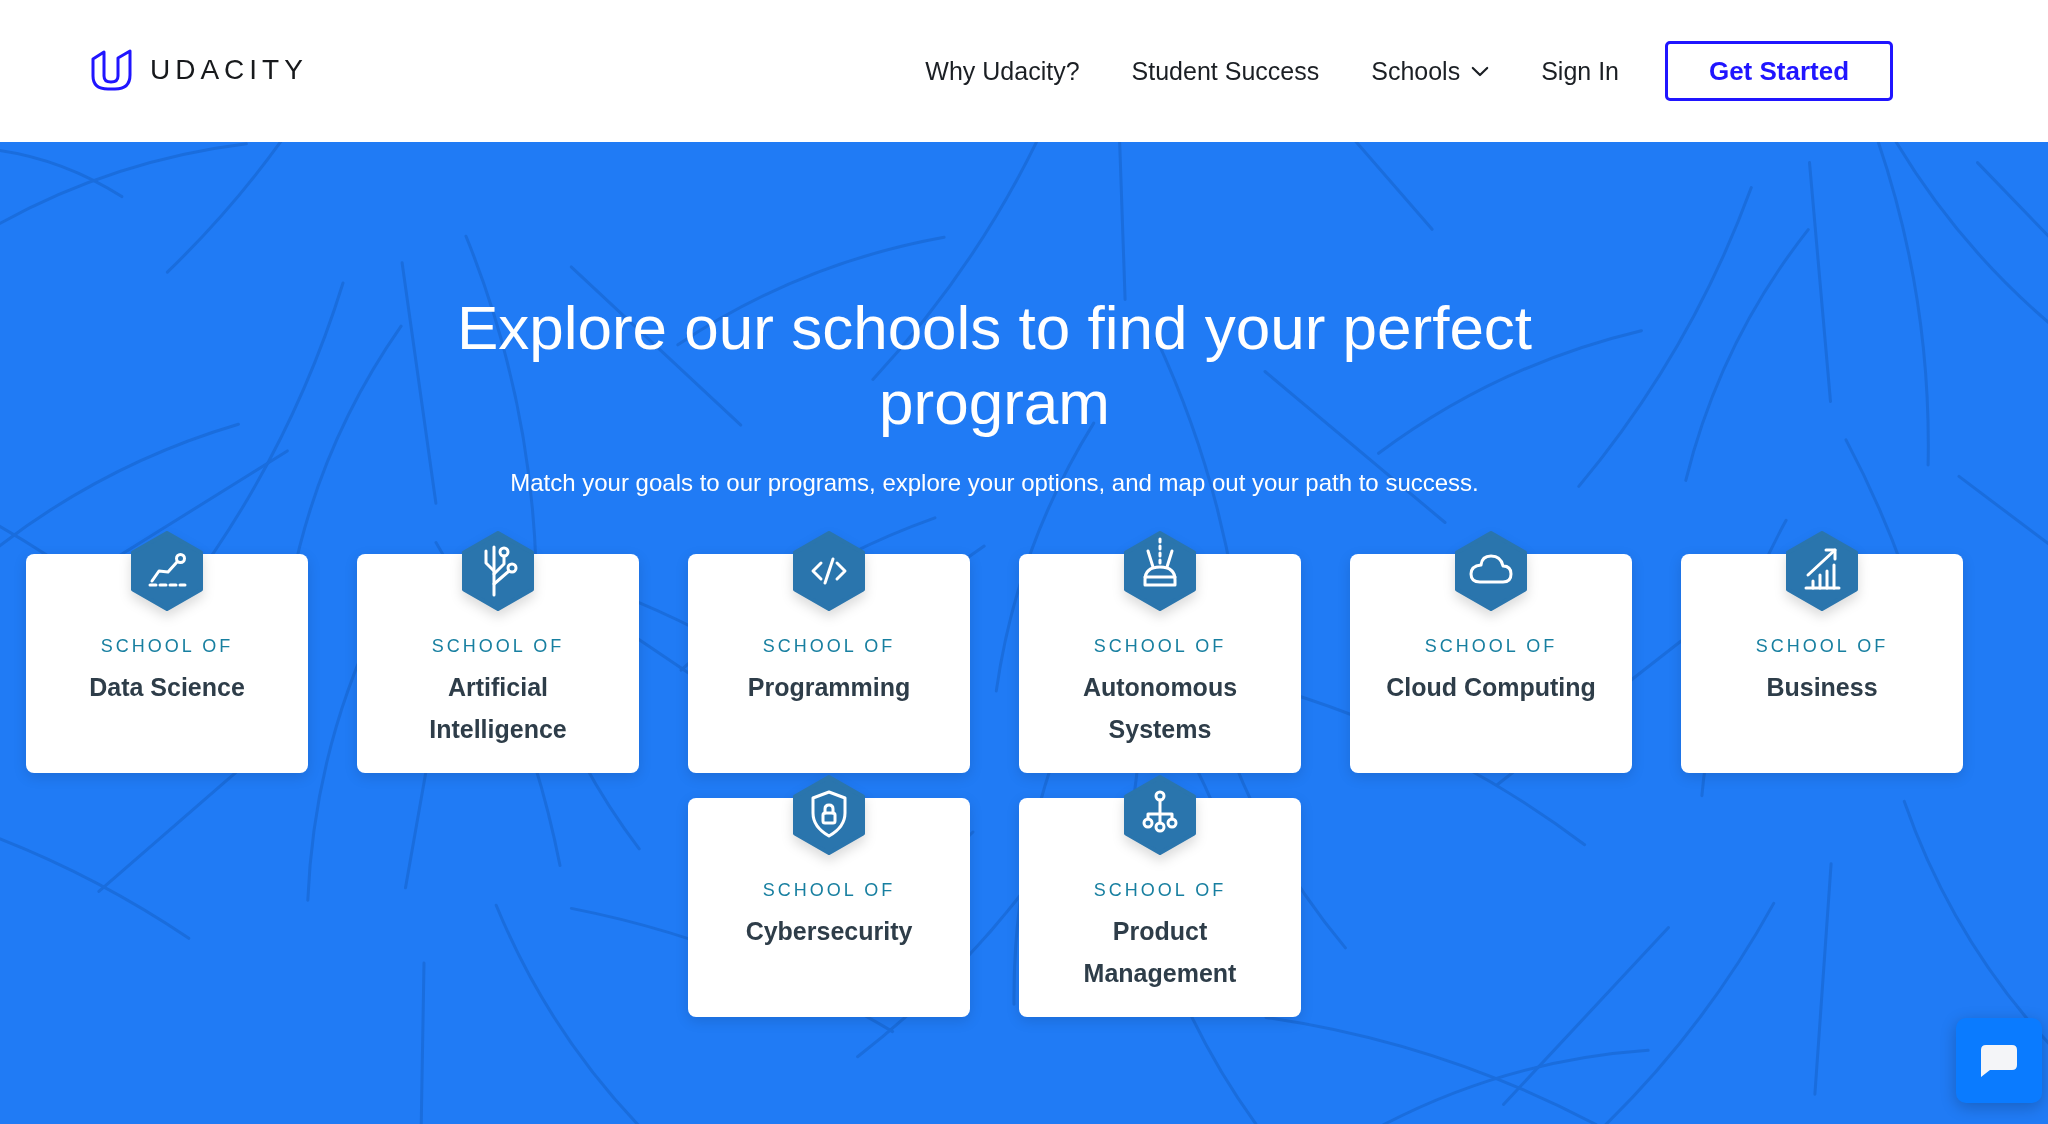  I want to click on code-icon, so click(829, 571).